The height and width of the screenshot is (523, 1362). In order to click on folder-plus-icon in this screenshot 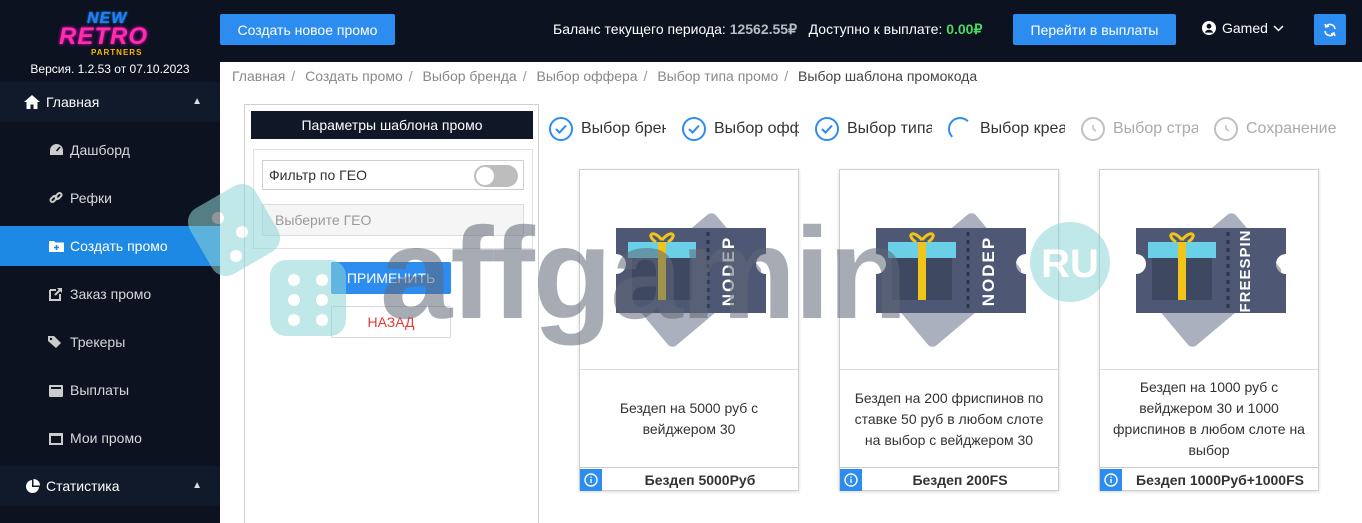, I will do `click(56, 246)`.